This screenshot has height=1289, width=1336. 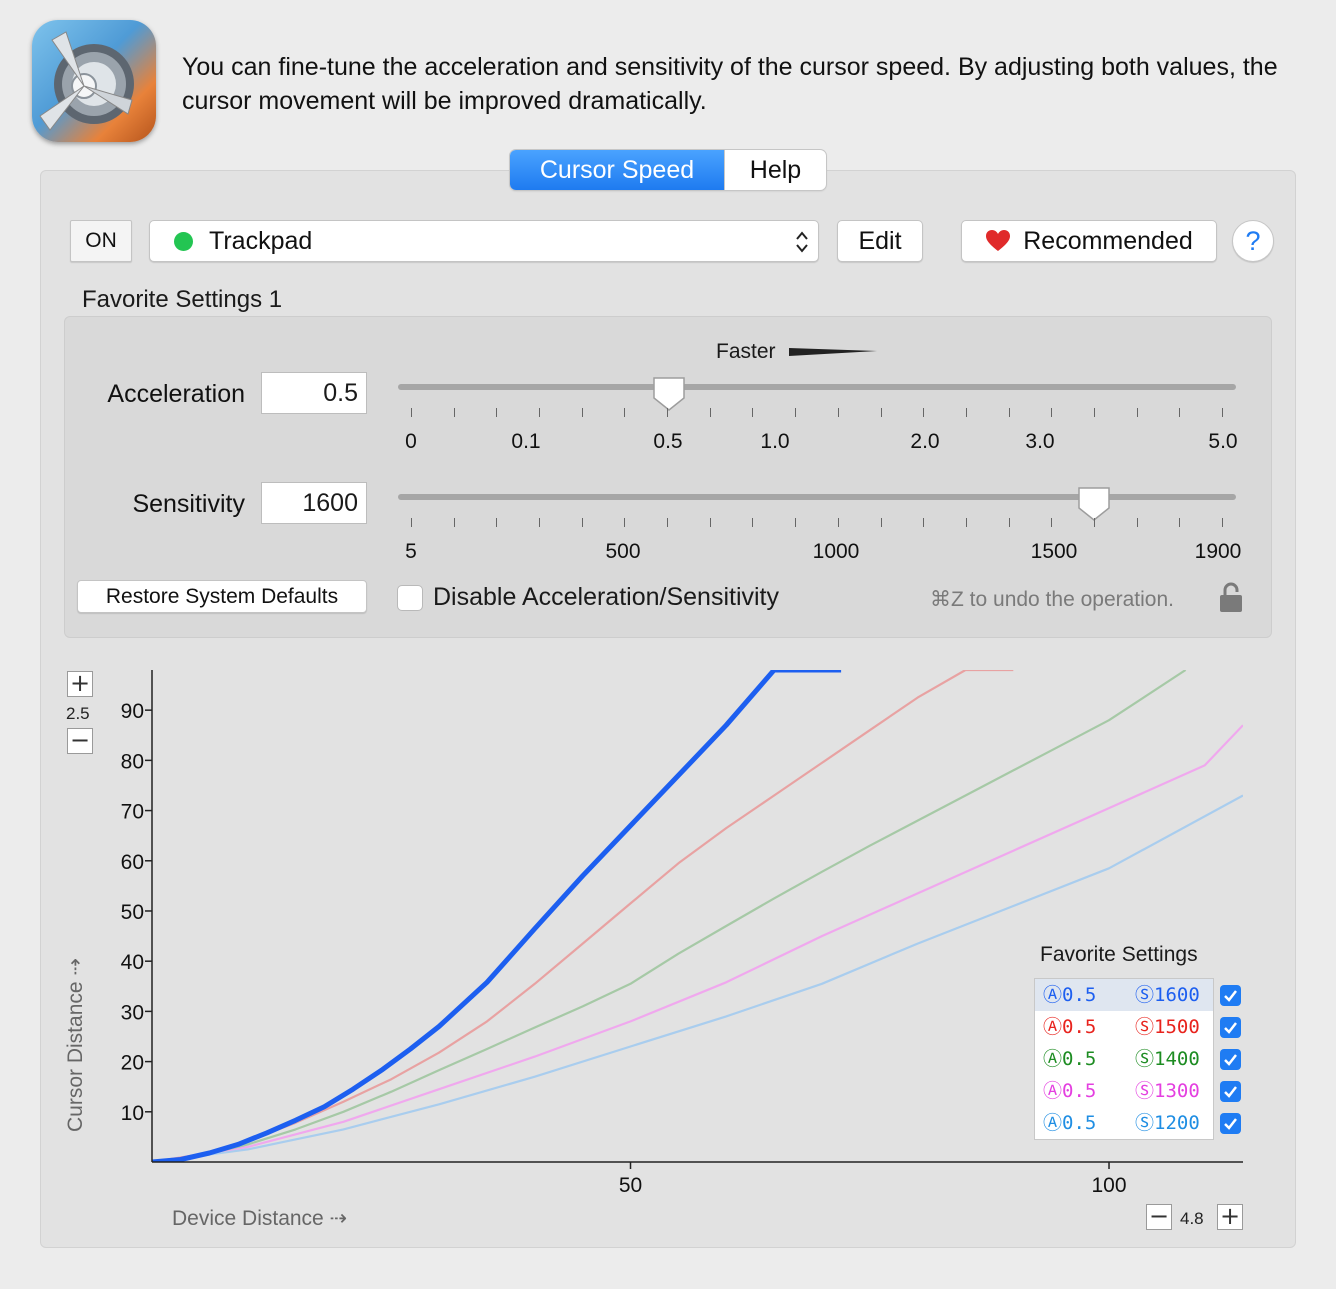 What do you see at coordinates (1124, 995) in the screenshot?
I see `legend-row: Ⓐ0.5 Ⓢ1600` at bounding box center [1124, 995].